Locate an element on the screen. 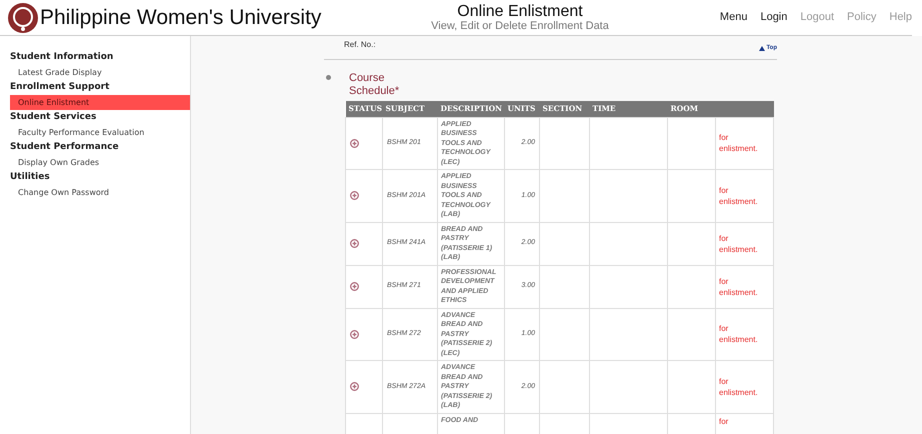 This screenshot has height=434, width=922. nav-link: Login is located at coordinates (774, 17).